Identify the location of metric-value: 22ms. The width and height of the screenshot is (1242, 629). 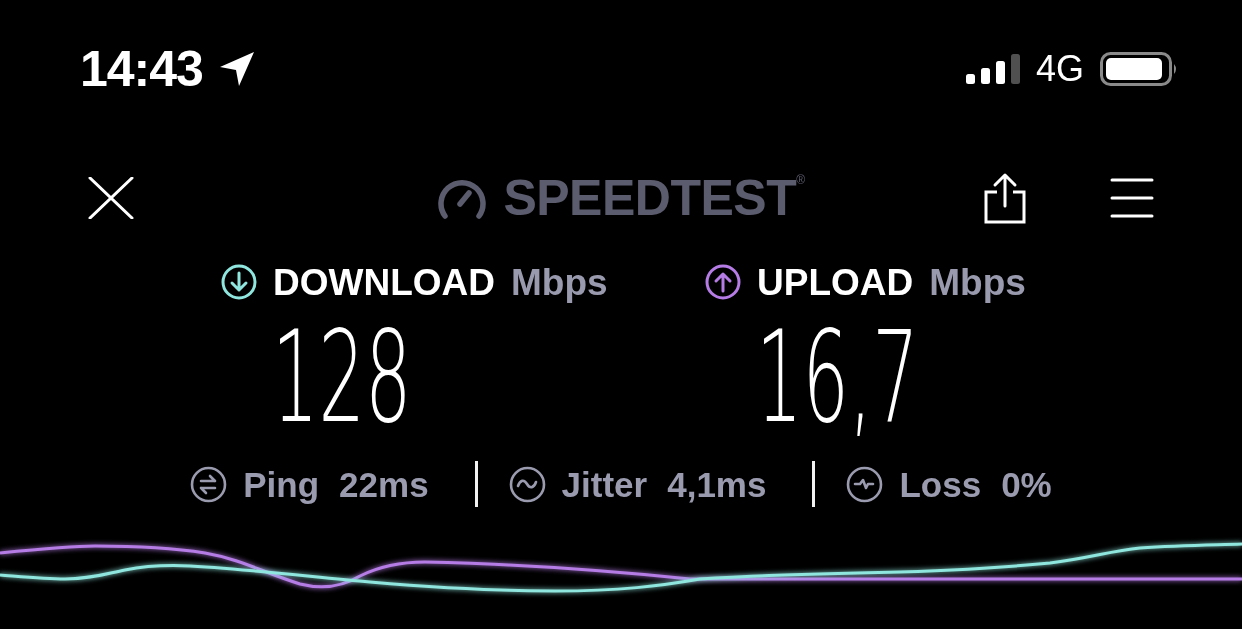
(384, 484).